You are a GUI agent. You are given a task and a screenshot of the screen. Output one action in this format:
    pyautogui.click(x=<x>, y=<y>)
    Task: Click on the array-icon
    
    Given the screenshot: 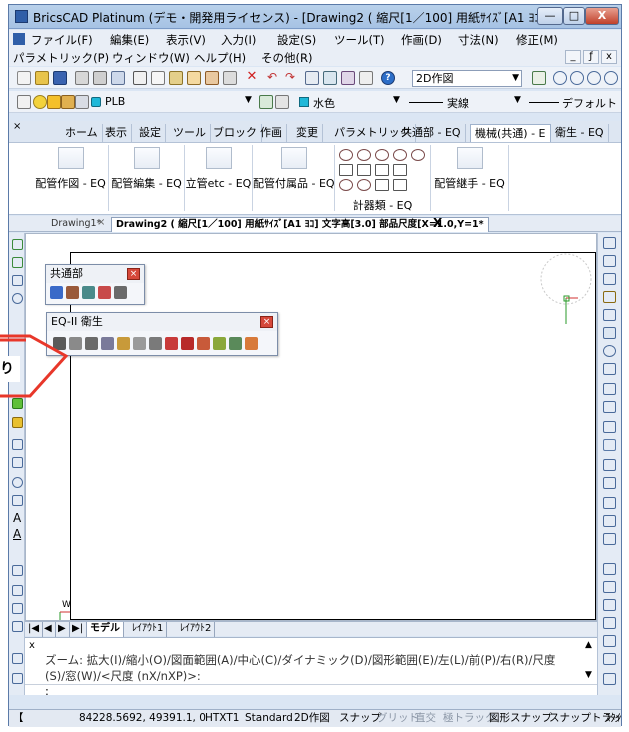 What is the action you would take?
    pyautogui.click(x=609, y=333)
    